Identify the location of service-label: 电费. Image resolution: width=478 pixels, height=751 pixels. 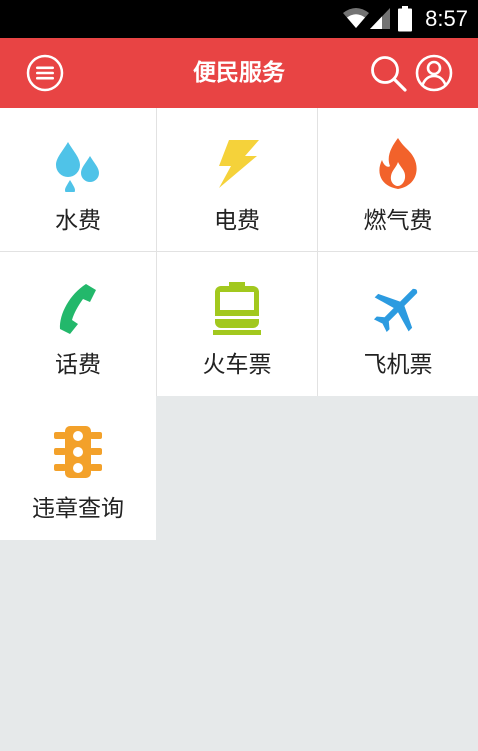
(237, 221).